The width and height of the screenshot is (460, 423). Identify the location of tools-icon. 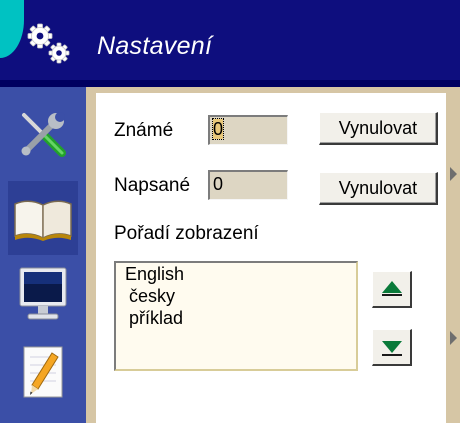
(43, 134).